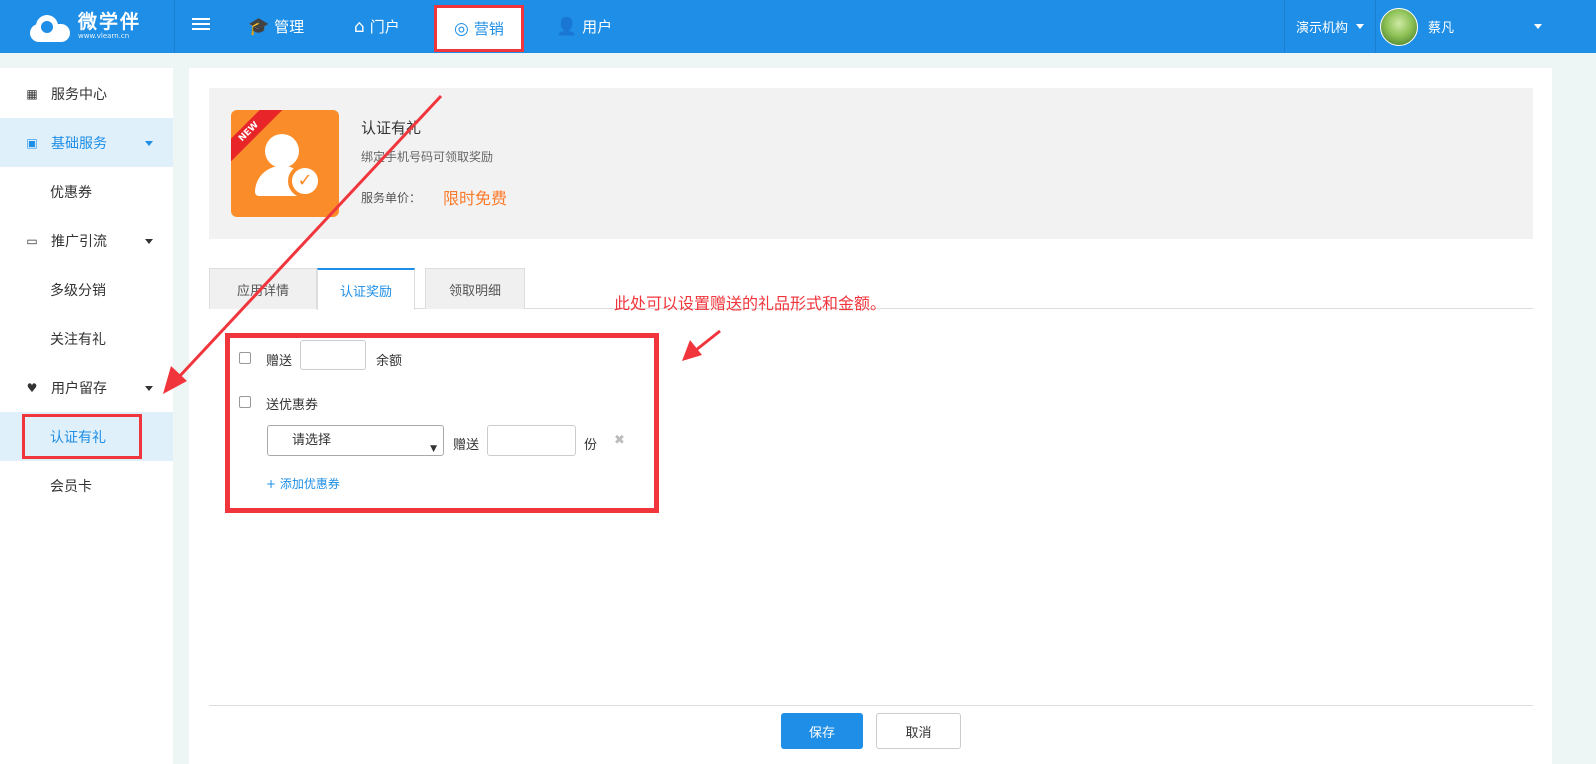 The width and height of the screenshot is (1596, 764). I want to click on nav-item-label: 营销, so click(488, 29).